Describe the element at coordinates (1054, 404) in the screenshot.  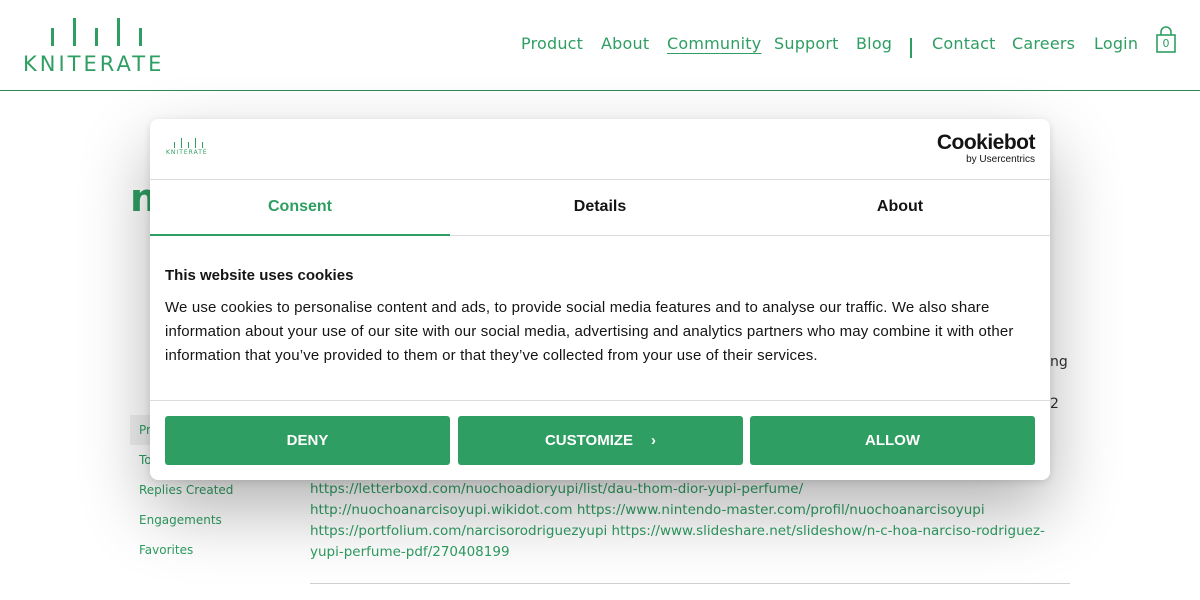
I see `background-text-fragment: 2` at that location.